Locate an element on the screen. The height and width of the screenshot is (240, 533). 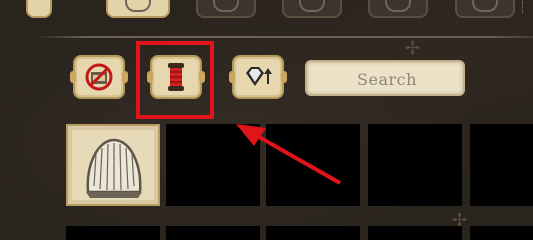
top-tab-2-selected is located at coordinates (138, 9).